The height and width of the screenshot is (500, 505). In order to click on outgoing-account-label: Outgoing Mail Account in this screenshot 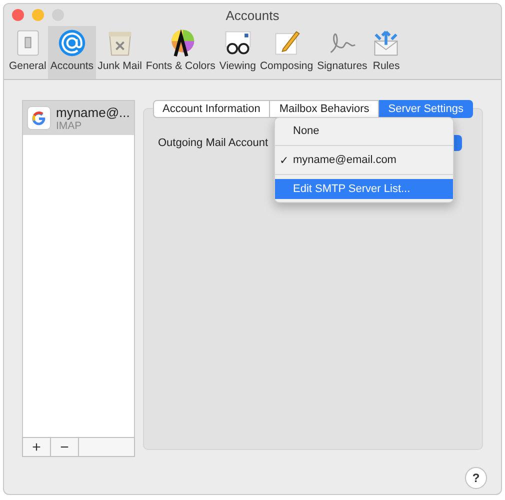, I will do `click(213, 143)`.